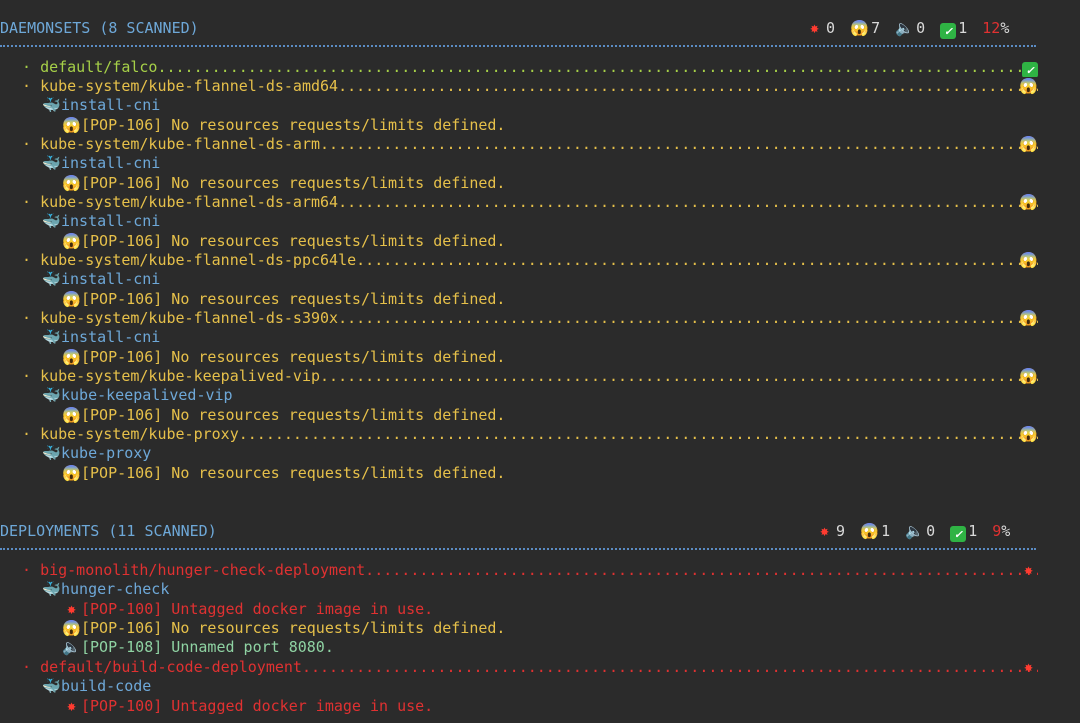  Describe the element at coordinates (105, 589) in the screenshot. I see `container-row: 🐳hunger-check` at that location.